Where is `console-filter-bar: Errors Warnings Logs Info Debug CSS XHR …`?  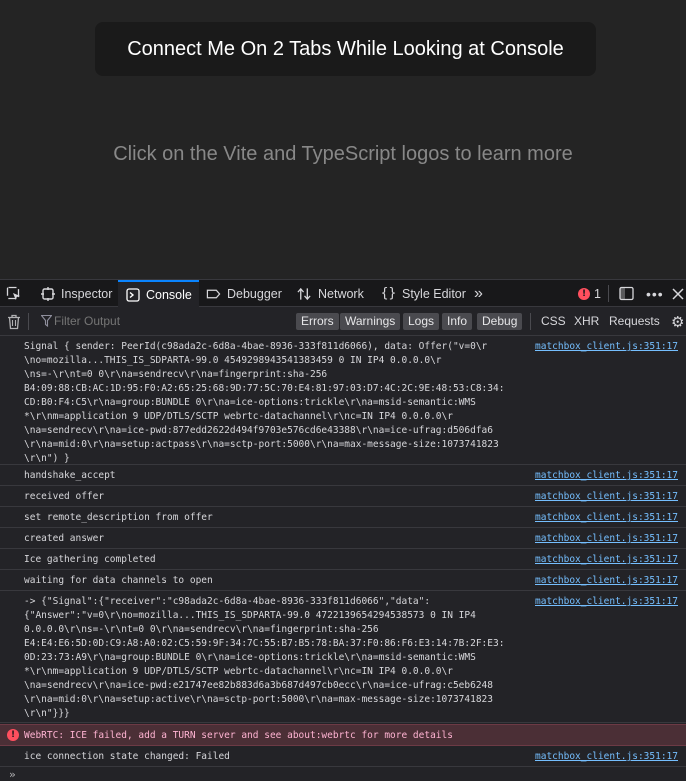 console-filter-bar: Errors Warnings Logs Info Debug CSS XHR … is located at coordinates (343, 321).